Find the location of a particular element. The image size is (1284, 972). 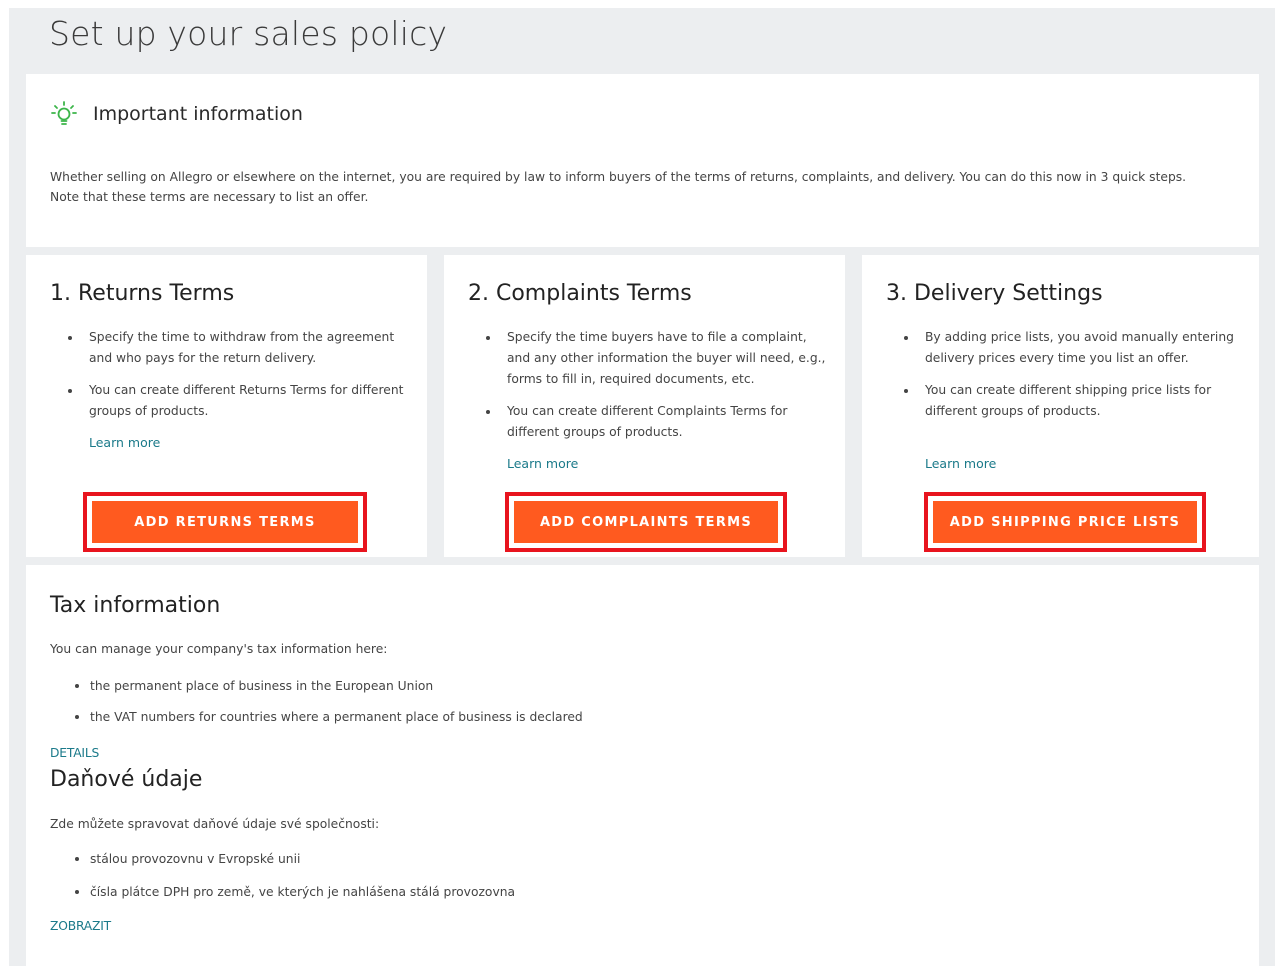

complaints-button-highlight: ADD COMPLAINTS TERMS is located at coordinates (646, 522).